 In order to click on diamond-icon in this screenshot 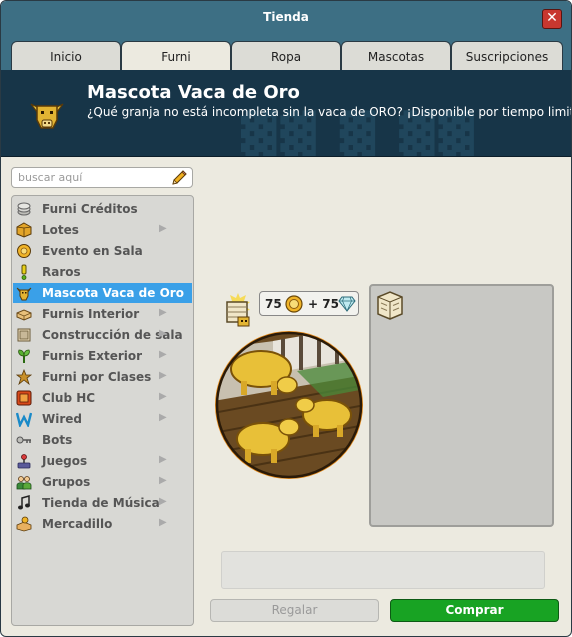, I will do `click(347, 304)`.